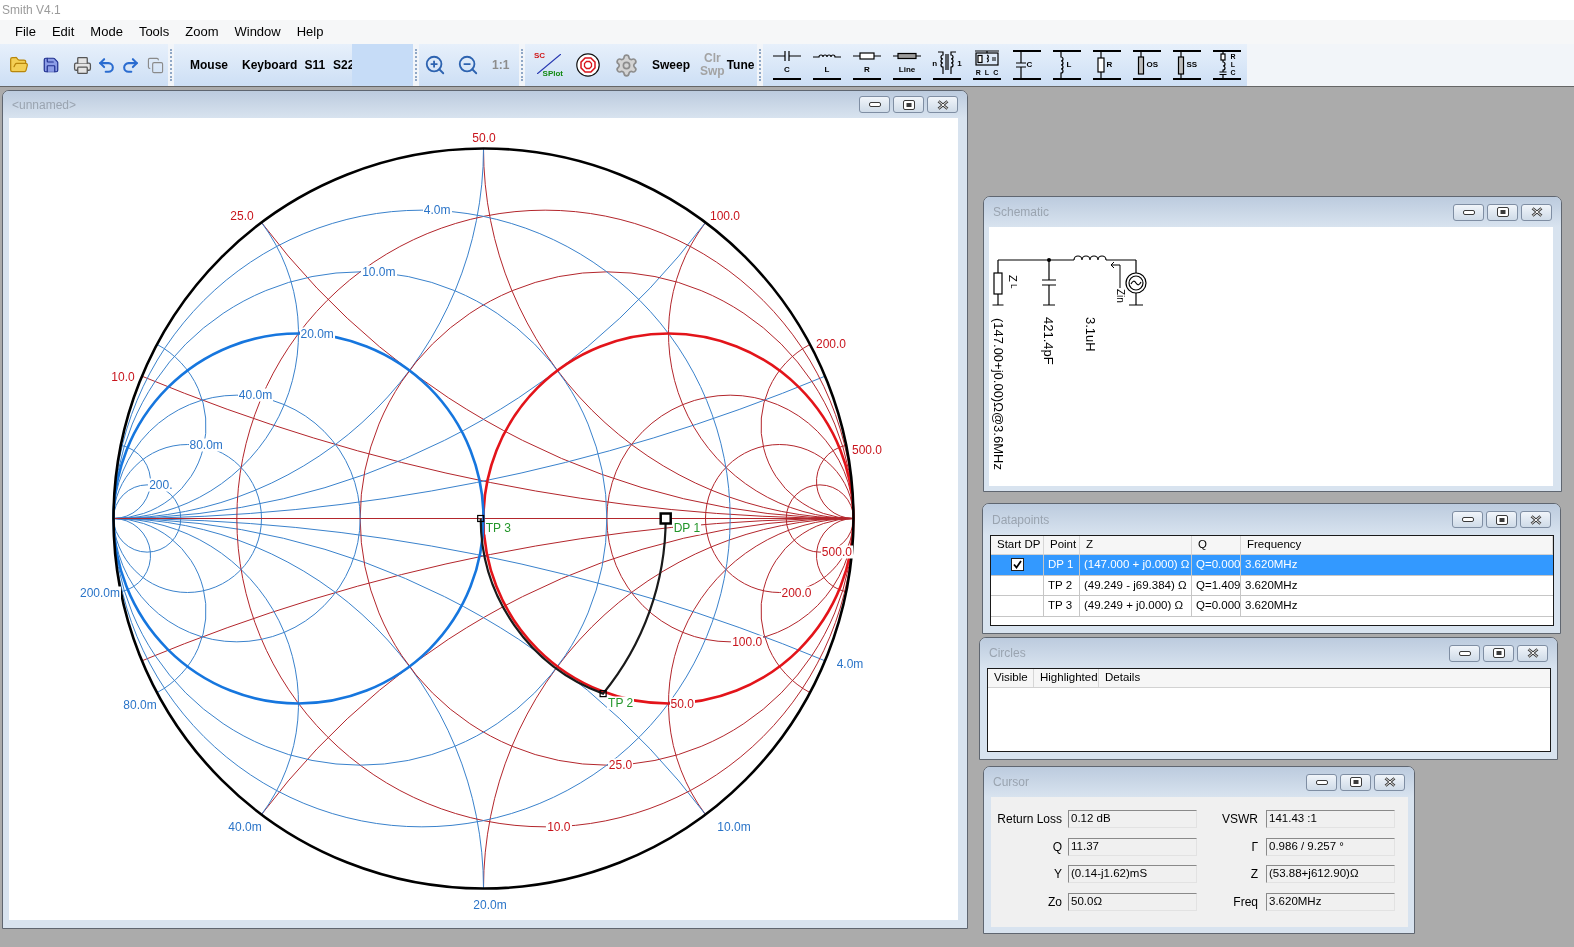 This screenshot has height=947, width=1574. What do you see at coordinates (867, 449) in the screenshot?
I see `reactance-label: 500.0` at bounding box center [867, 449].